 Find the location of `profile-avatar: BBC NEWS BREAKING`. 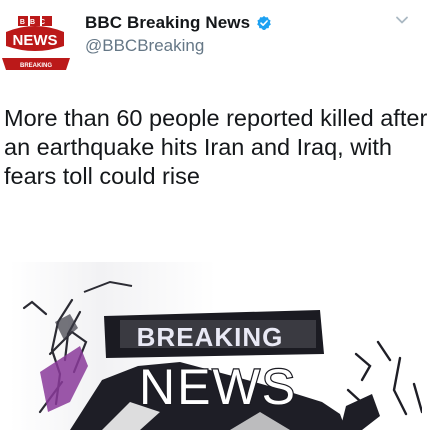

profile-avatar: BBC NEWS BREAKING is located at coordinates (36, 45).